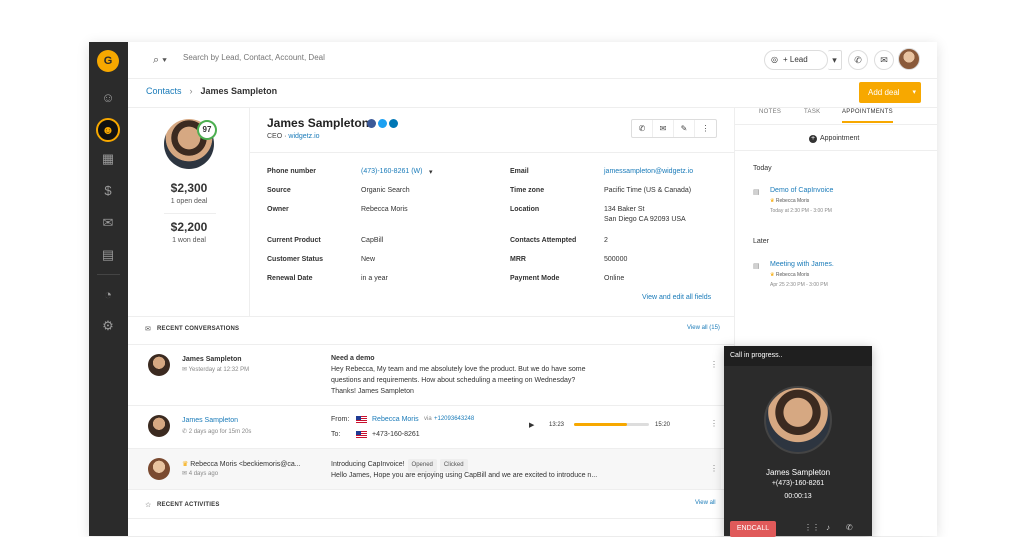  What do you see at coordinates (393, 123) in the screenshot?
I see `linkedin-icon` at bounding box center [393, 123].